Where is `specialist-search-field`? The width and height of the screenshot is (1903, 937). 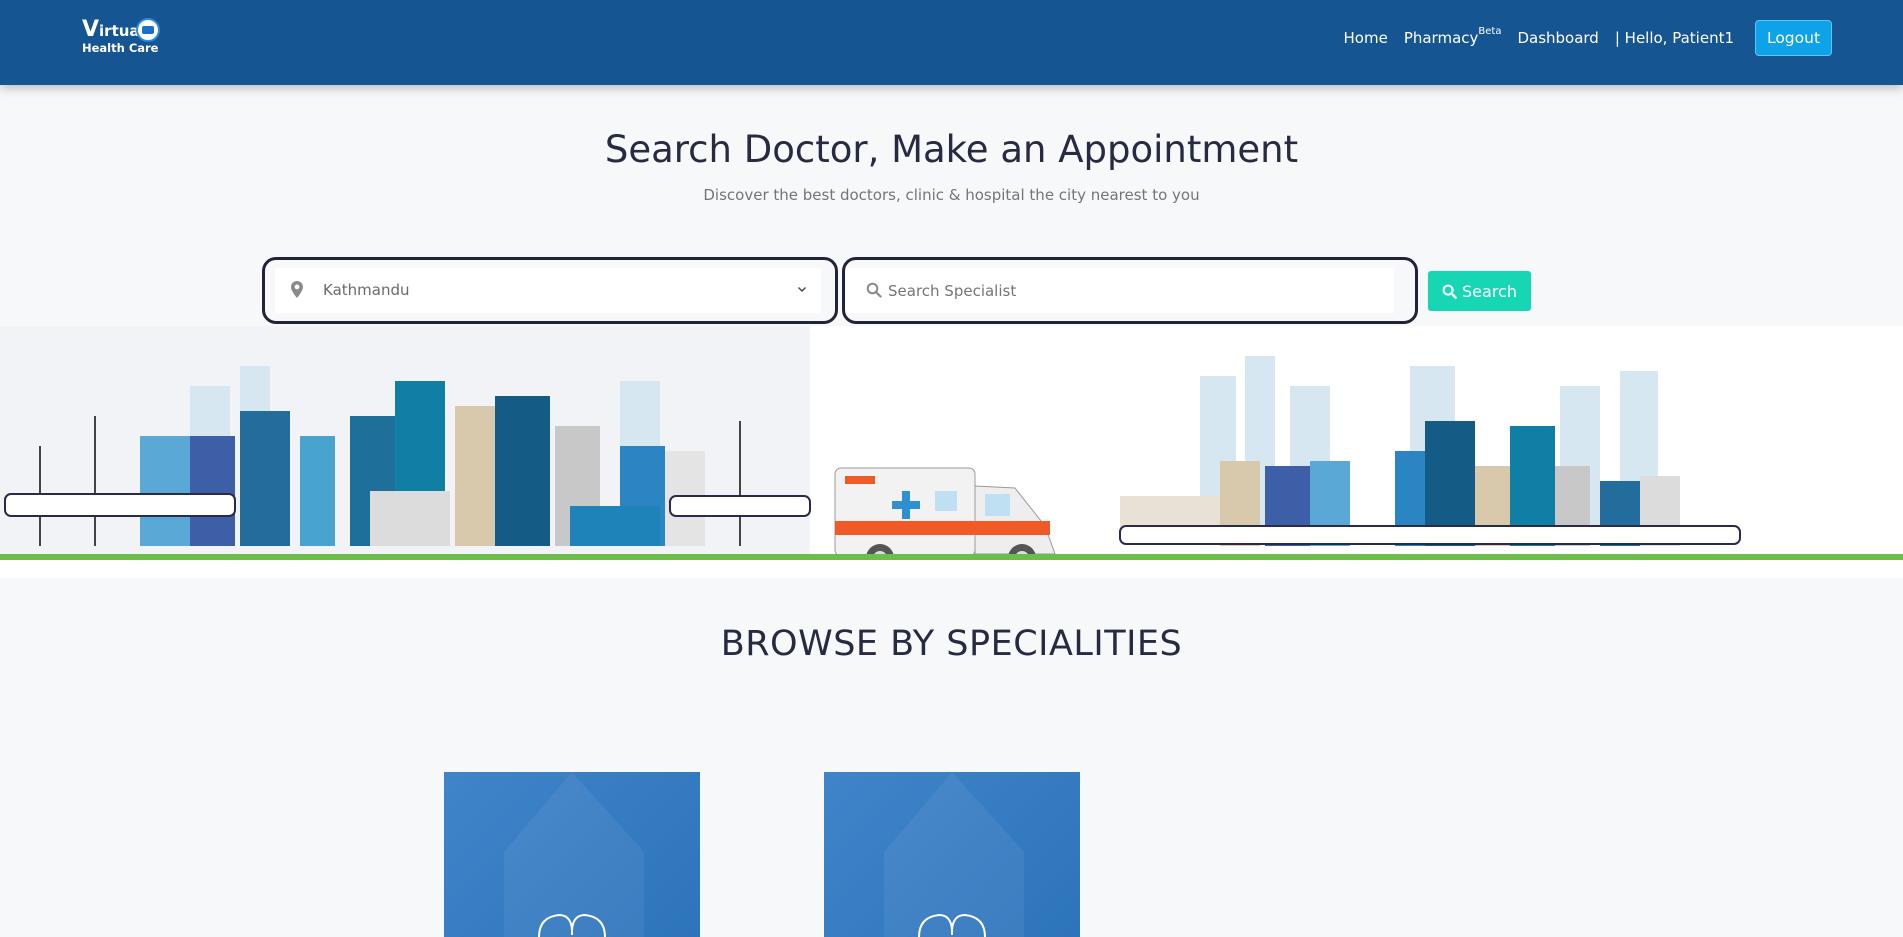 specialist-search-field is located at coordinates (1120, 290).